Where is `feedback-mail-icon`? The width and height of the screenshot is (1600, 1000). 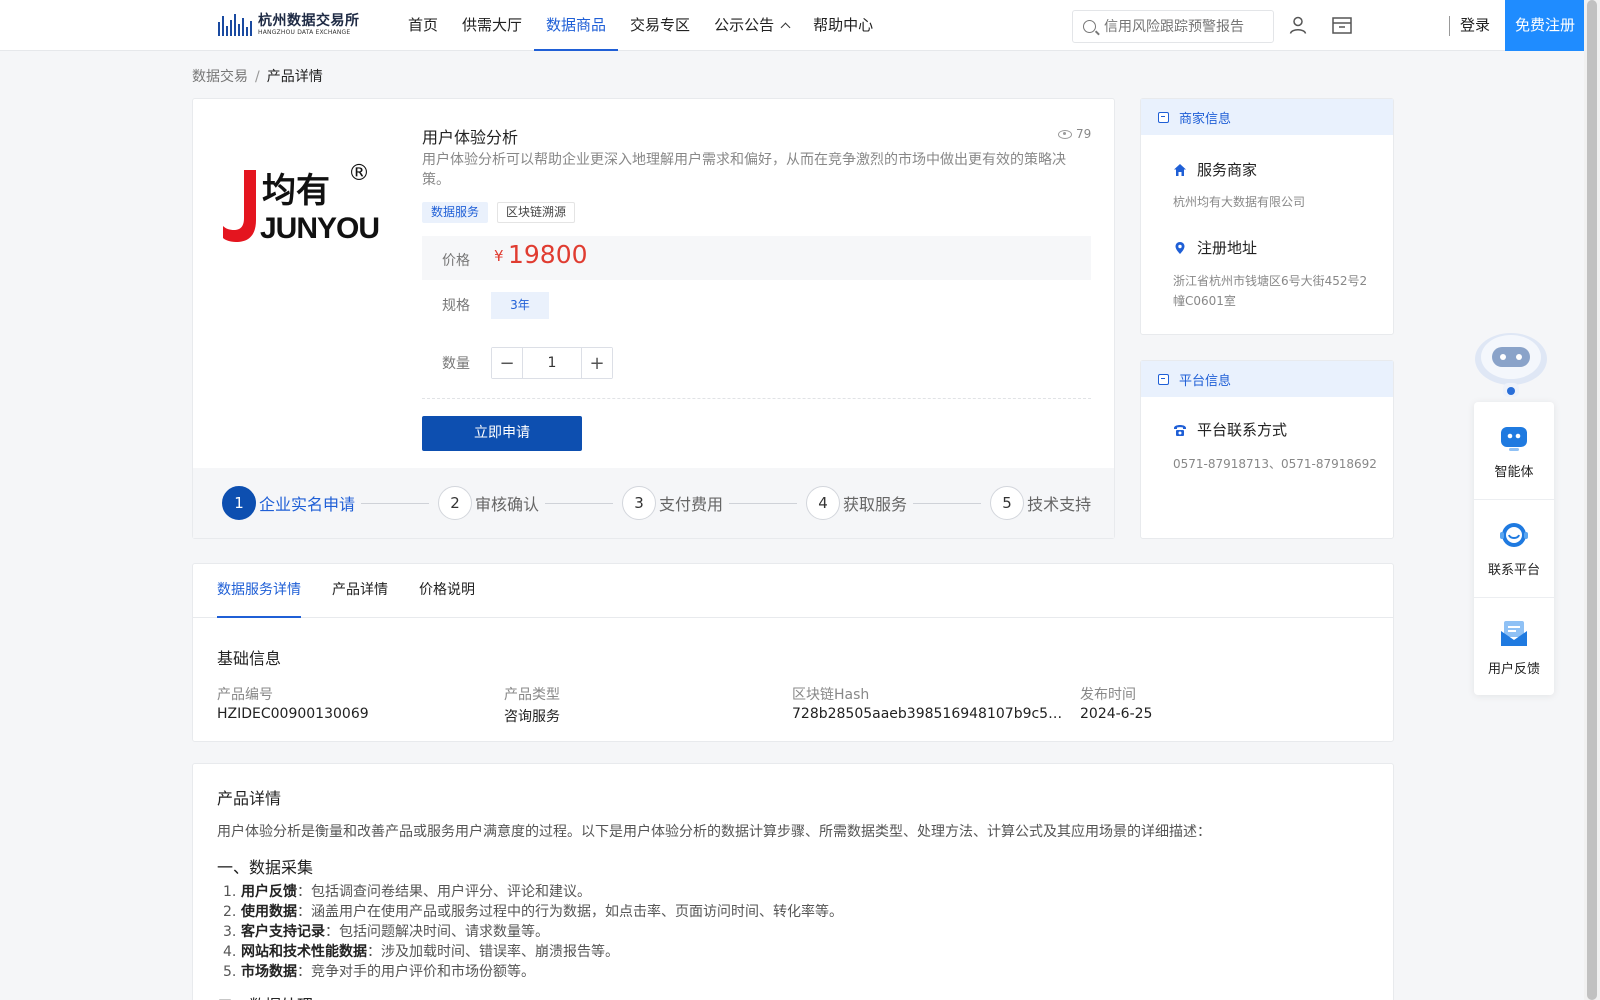
feedback-mail-icon is located at coordinates (1514, 633).